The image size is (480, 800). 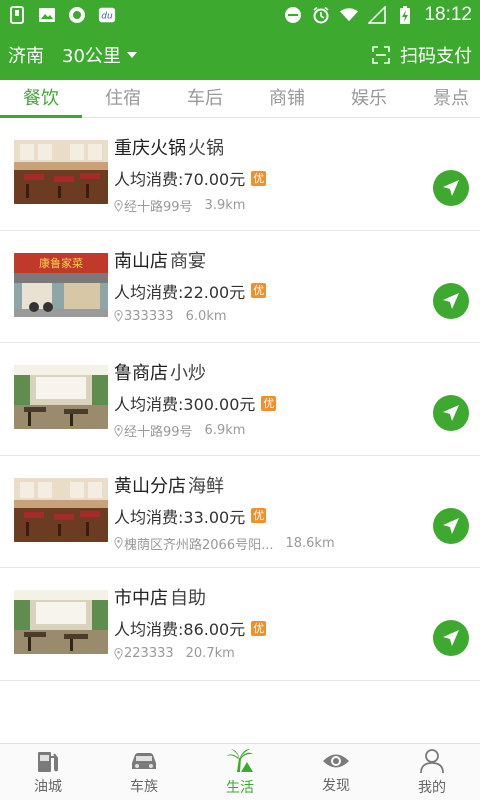 I want to click on car-icon, so click(x=144, y=760).